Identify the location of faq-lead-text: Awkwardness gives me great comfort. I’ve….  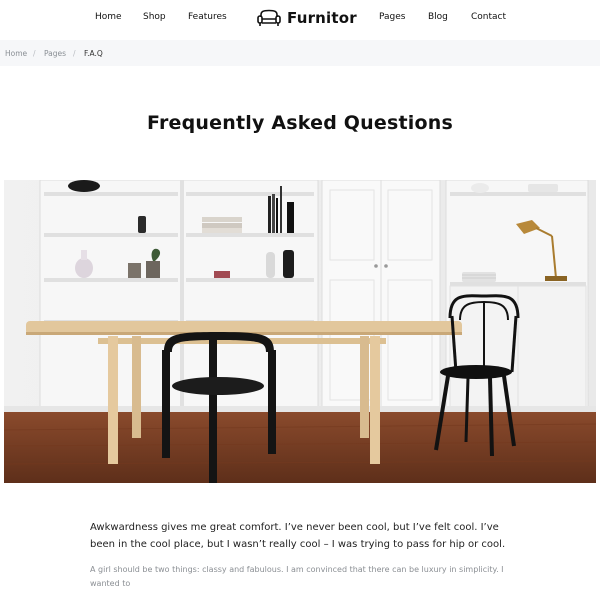
(298, 536).